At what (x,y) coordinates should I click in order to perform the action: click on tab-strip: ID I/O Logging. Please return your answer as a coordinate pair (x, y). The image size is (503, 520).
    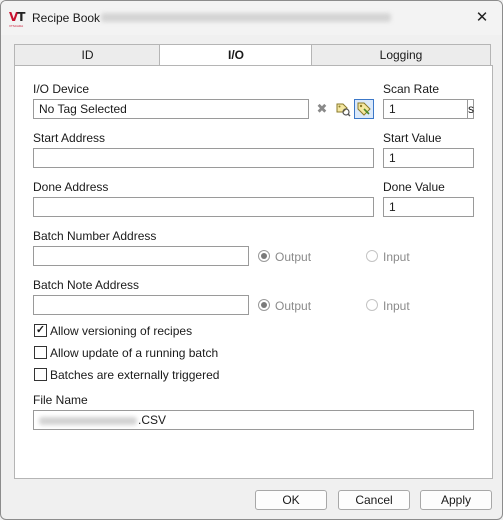
    Looking at the image, I should click on (252, 55).